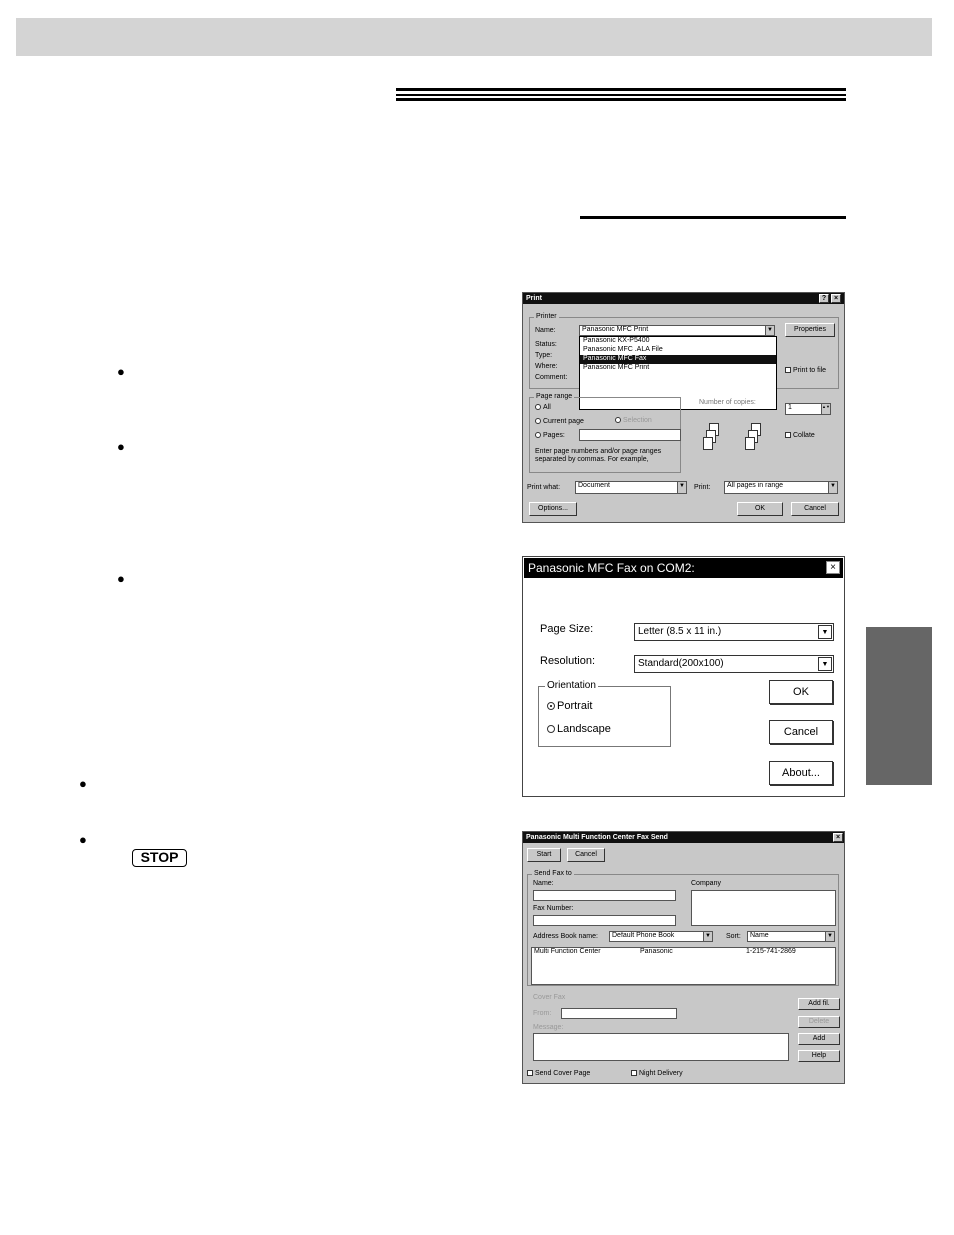 The image size is (954, 1235). Describe the element at coordinates (734, 632) in the screenshot. I see `page-size-select: Letter (8.5 x 11 in.) ▼` at that location.